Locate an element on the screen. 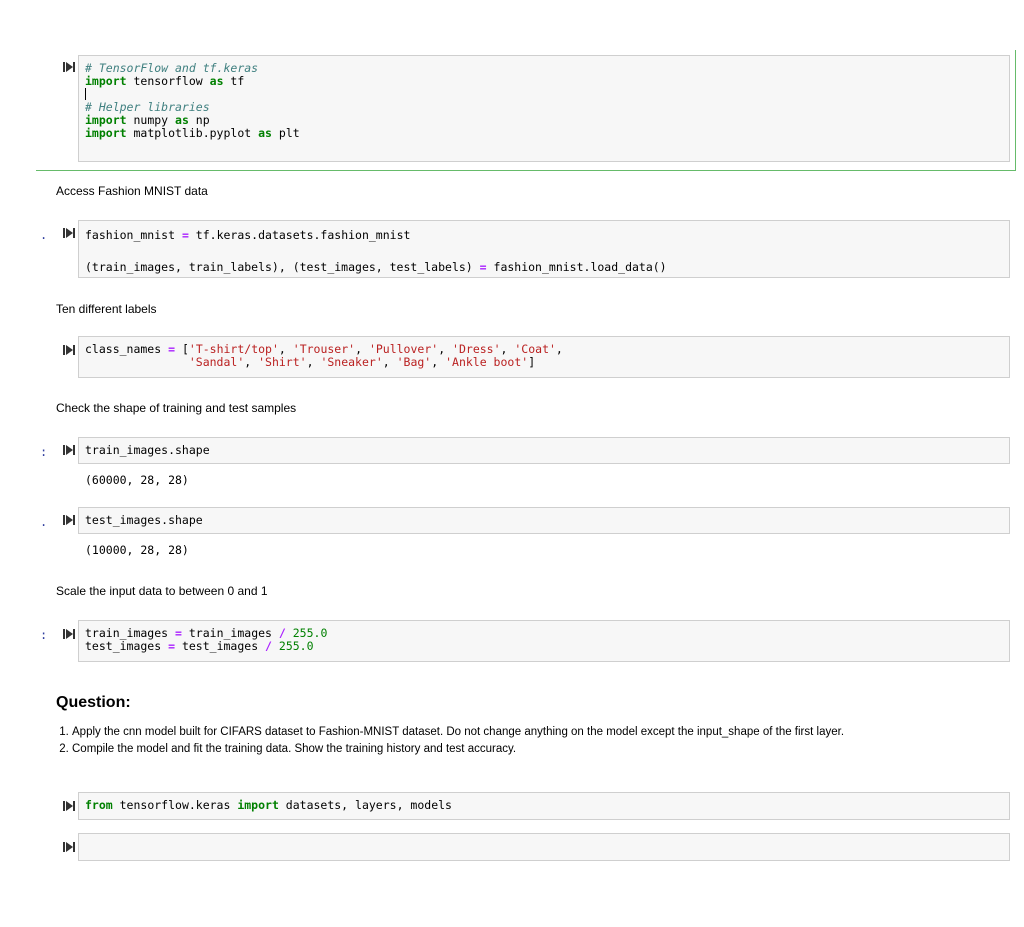  code-cell-test-shape: test_images.shape is located at coordinates (544, 520).